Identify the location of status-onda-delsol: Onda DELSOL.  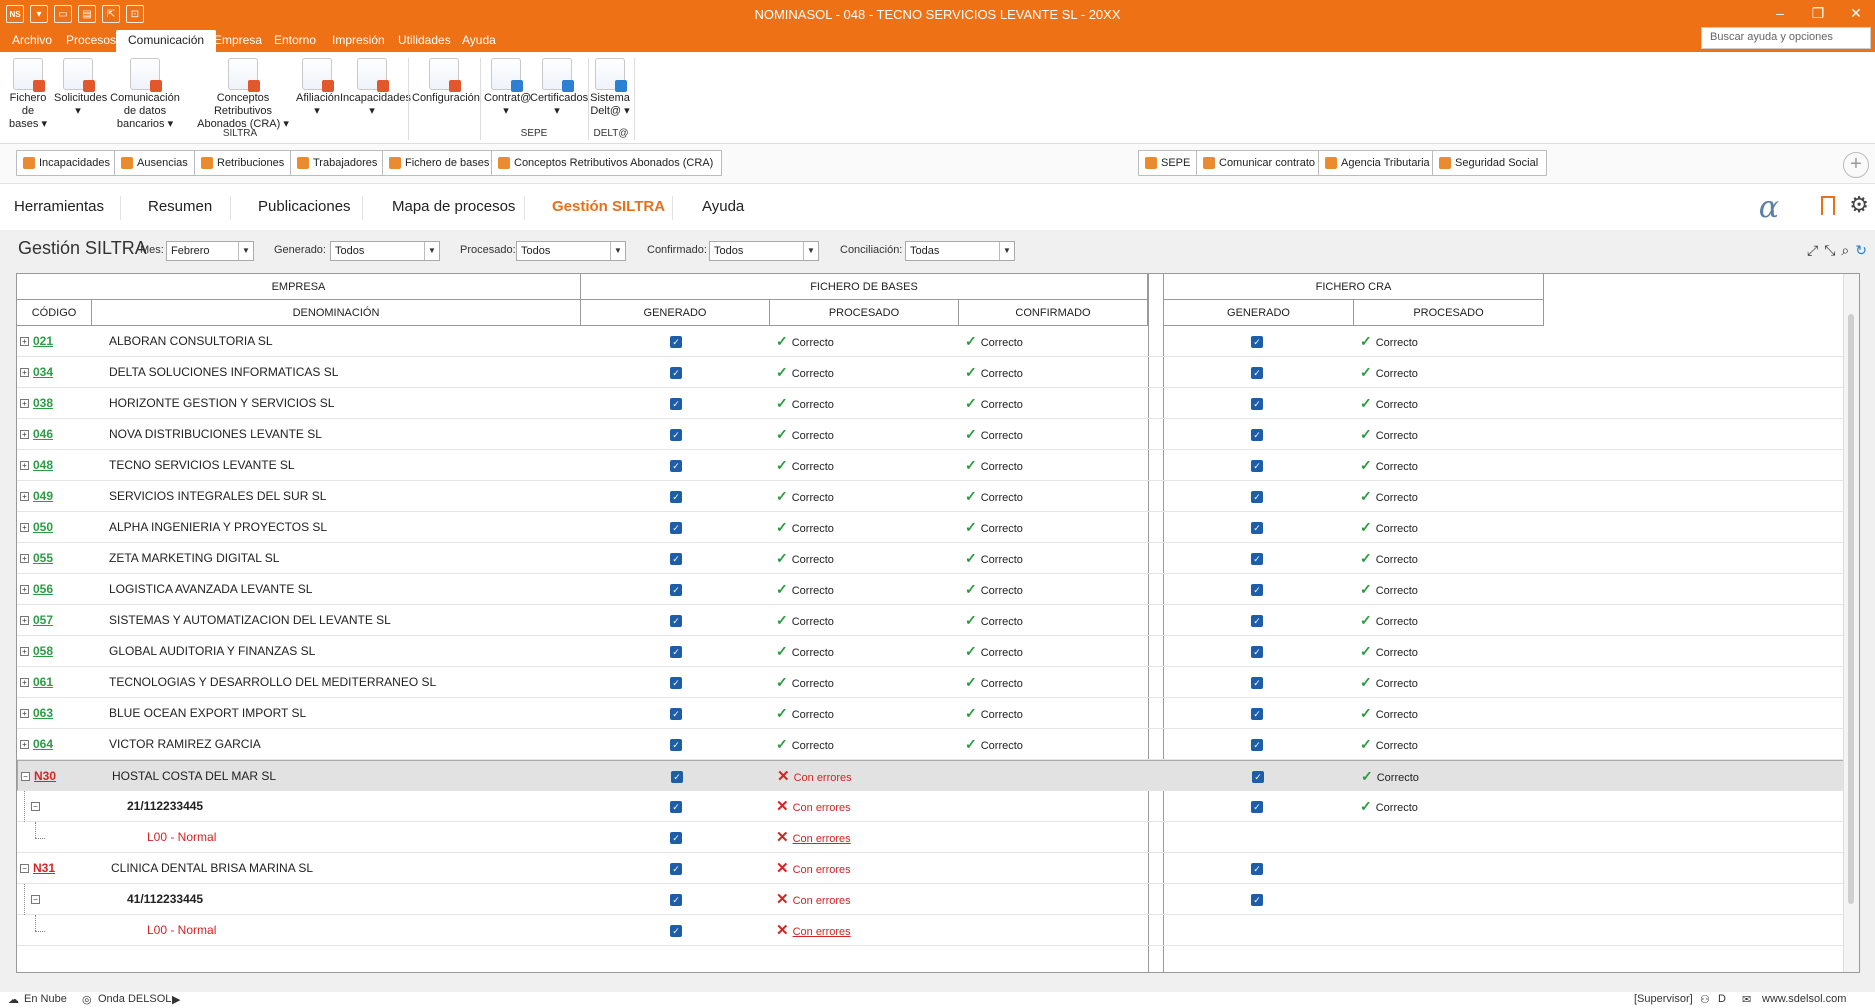
(134, 999).